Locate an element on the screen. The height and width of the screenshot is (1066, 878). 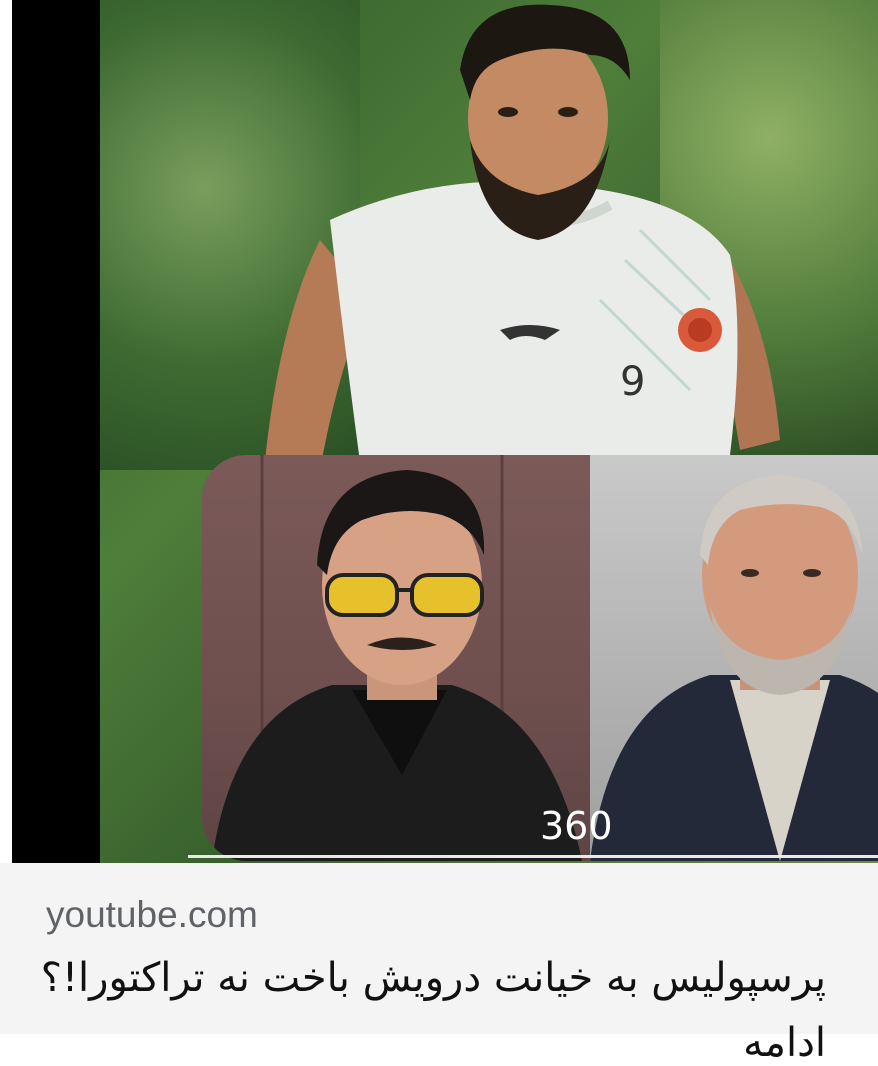
source-domain: youtube.com is located at coordinates (152, 915).